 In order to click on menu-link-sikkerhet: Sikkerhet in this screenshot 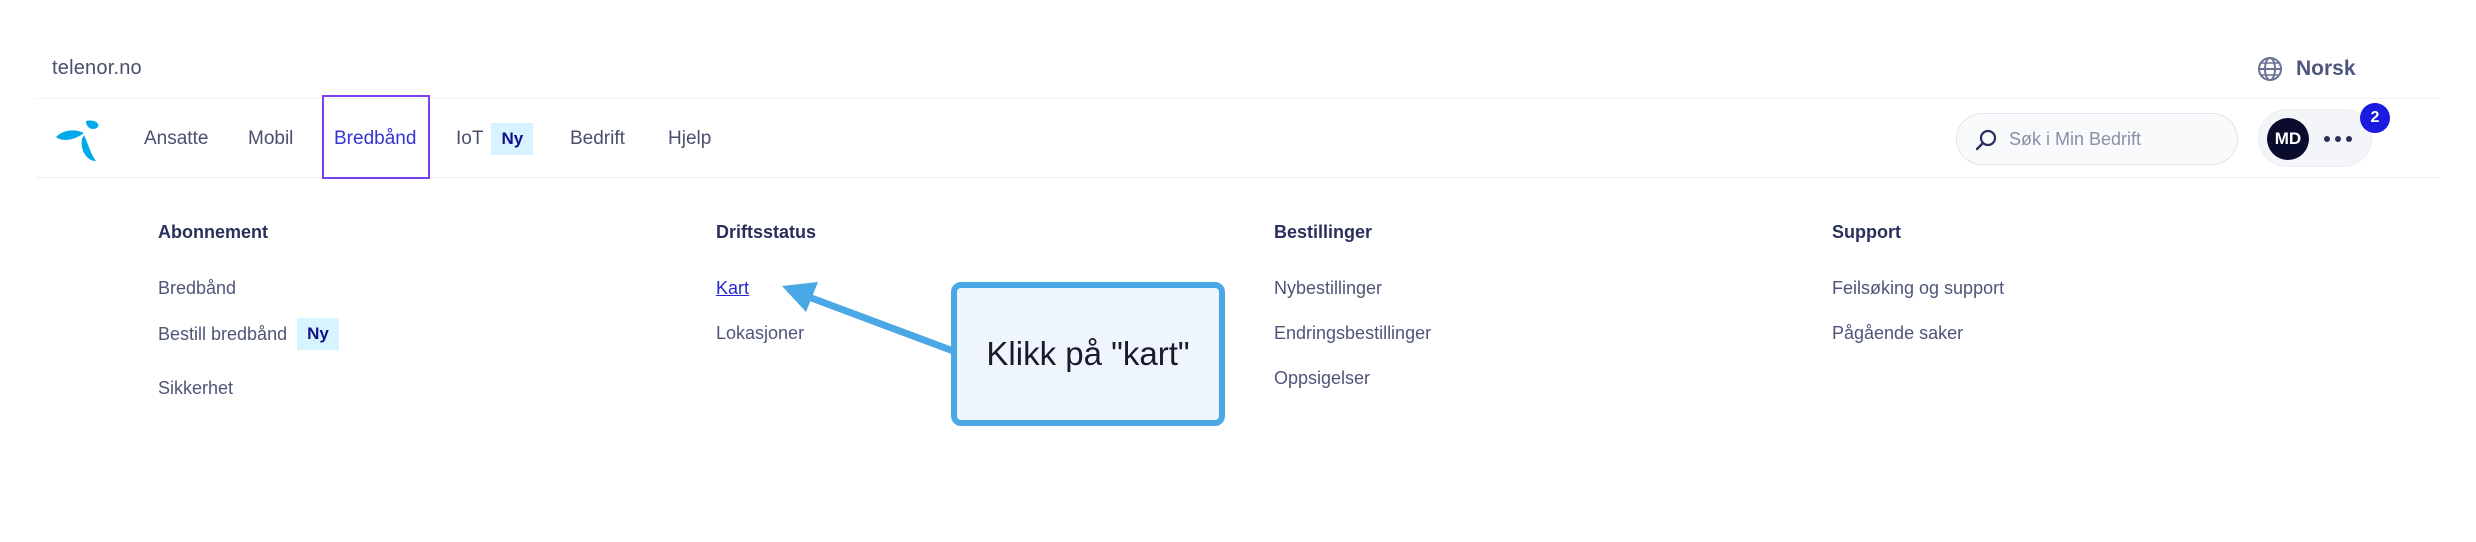, I will do `click(195, 388)`.